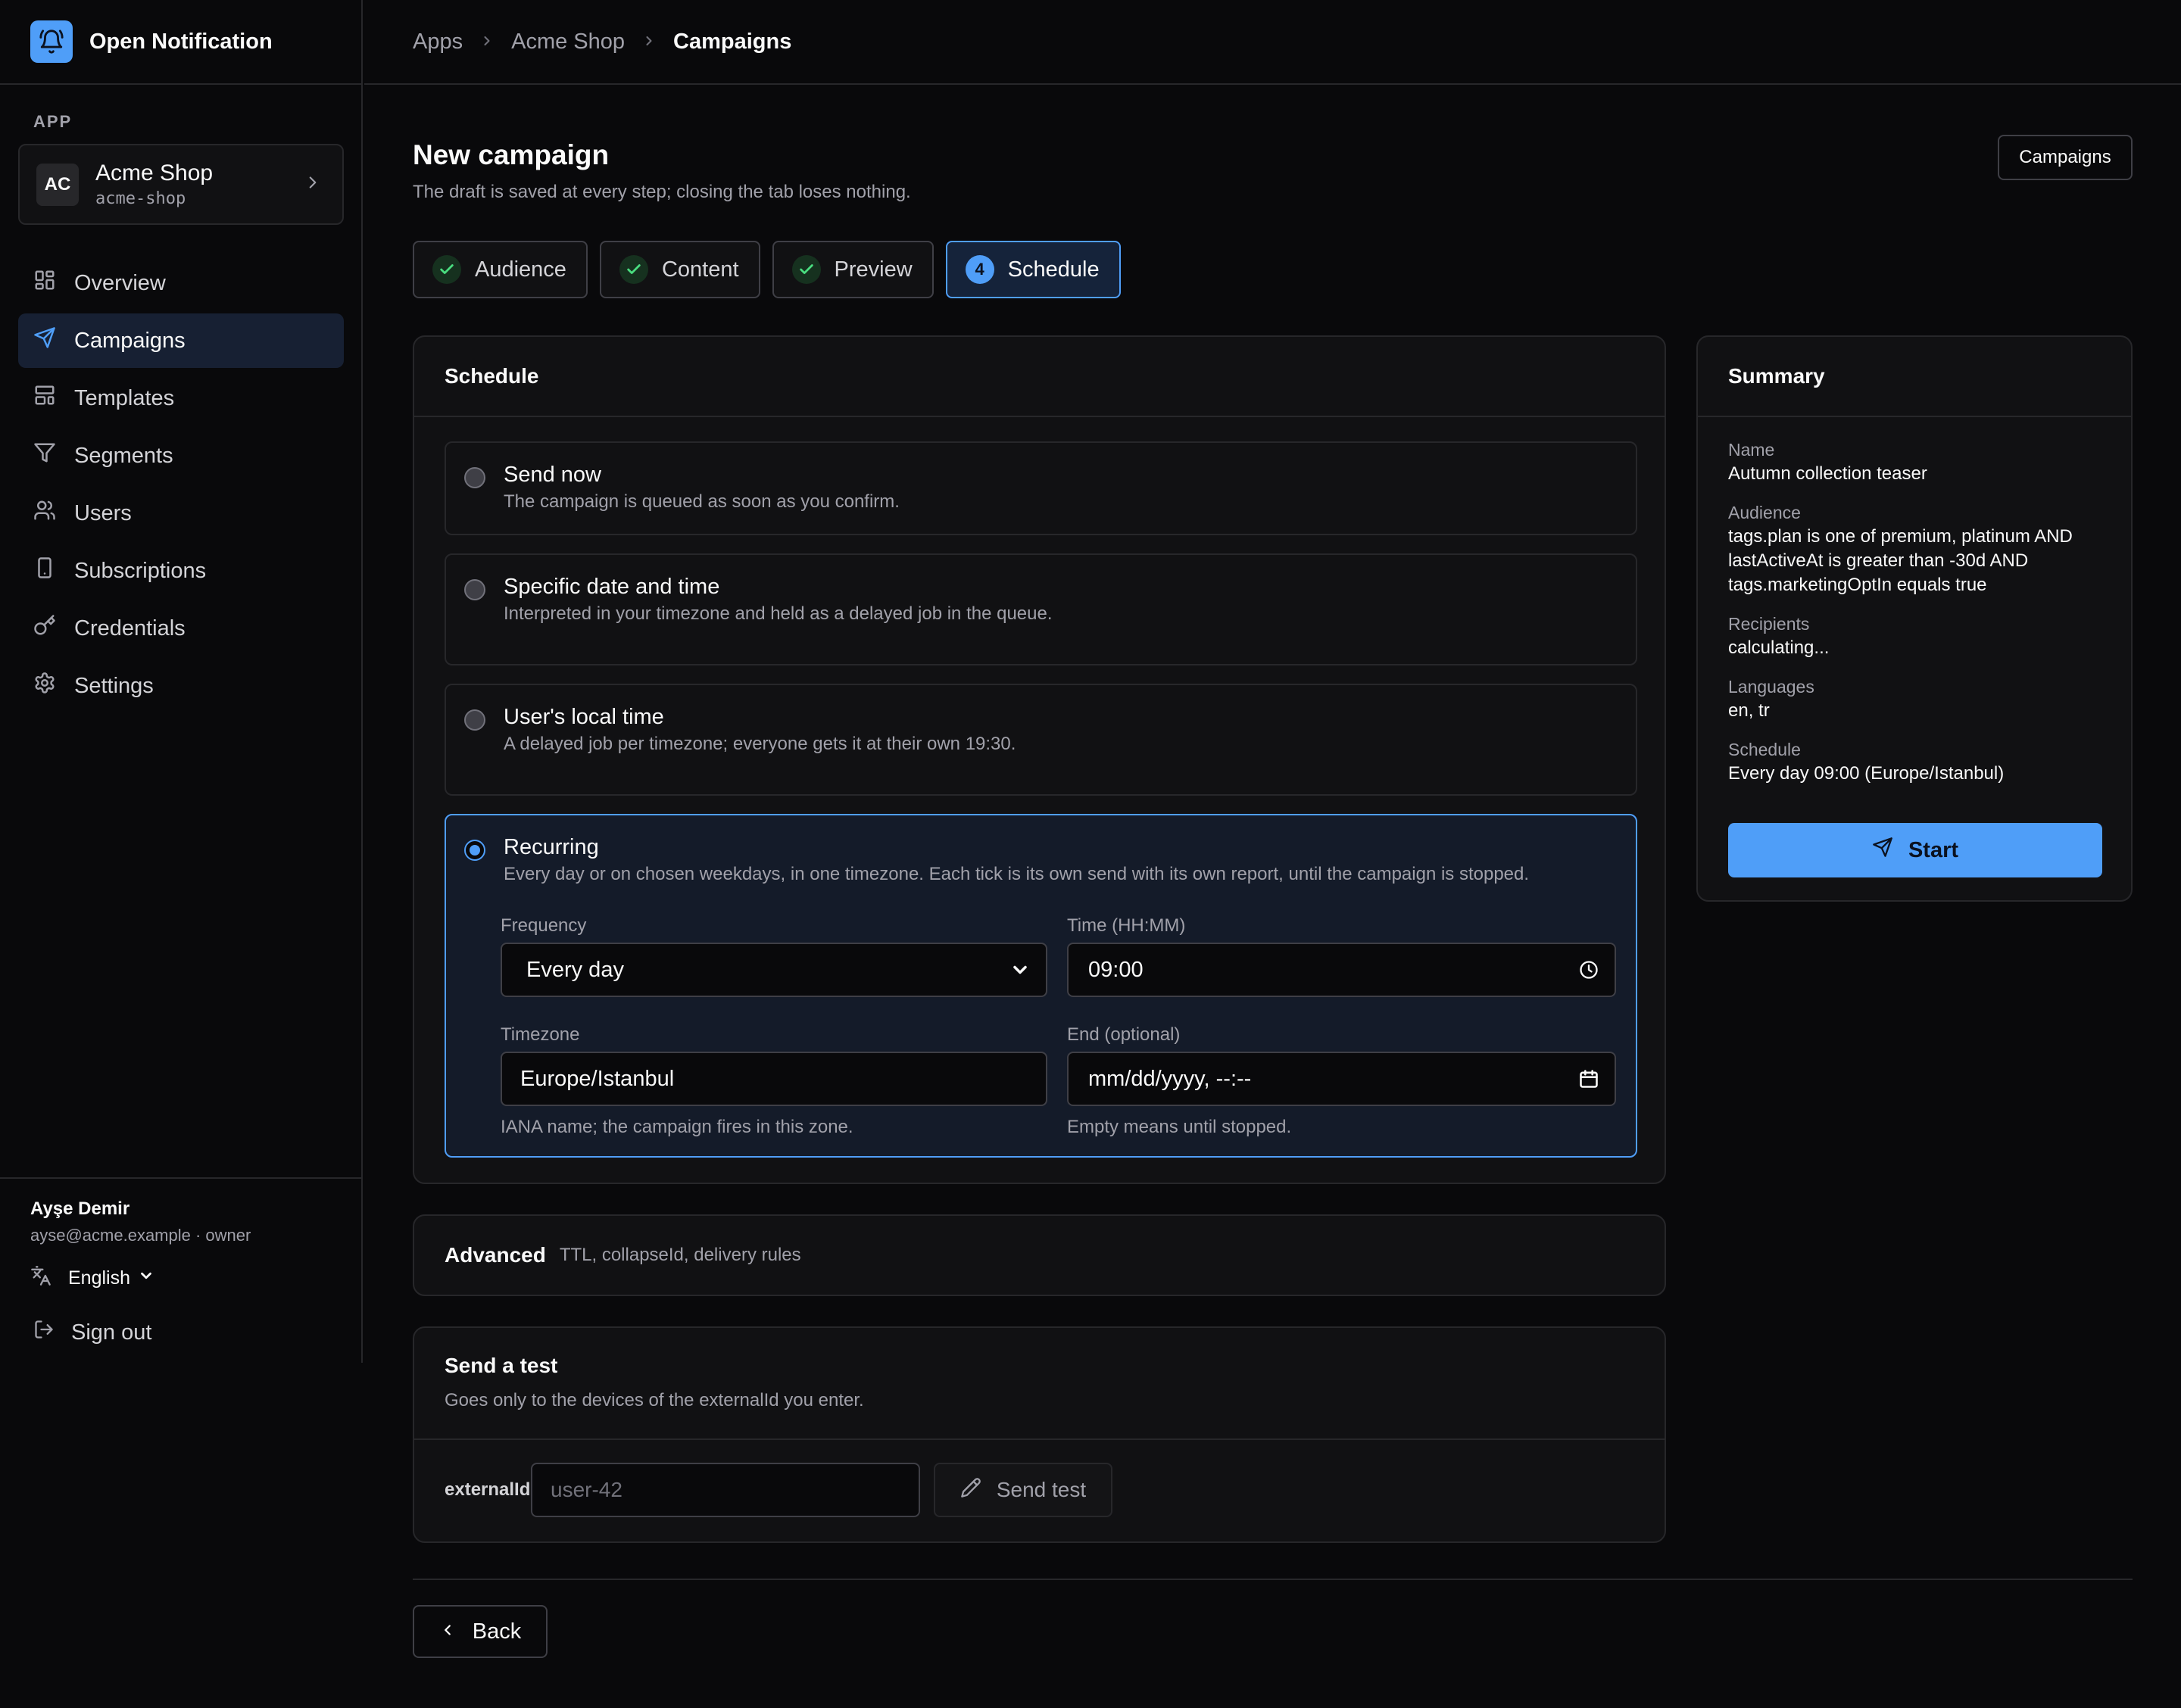  What do you see at coordinates (774, 970) in the screenshot?
I see `frequency-select: Every day` at bounding box center [774, 970].